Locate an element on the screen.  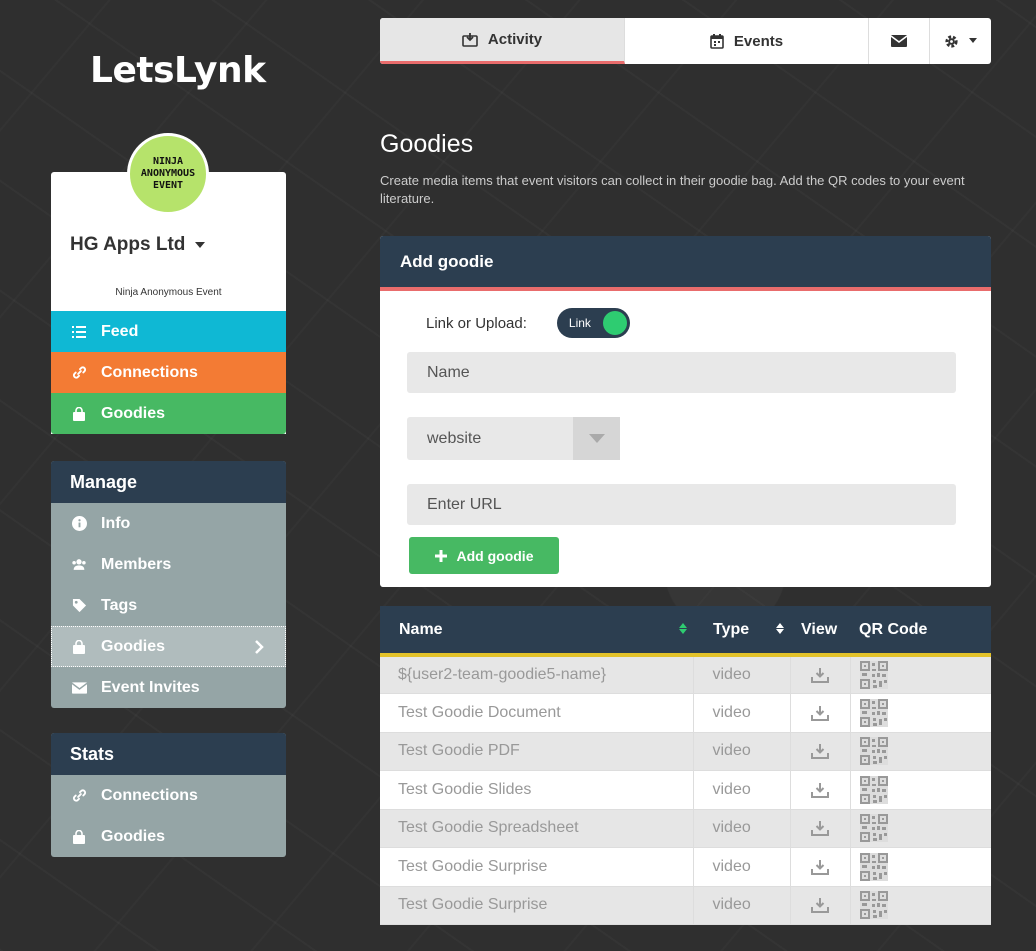
stats-item-label: Connections is located at coordinates (149, 795).